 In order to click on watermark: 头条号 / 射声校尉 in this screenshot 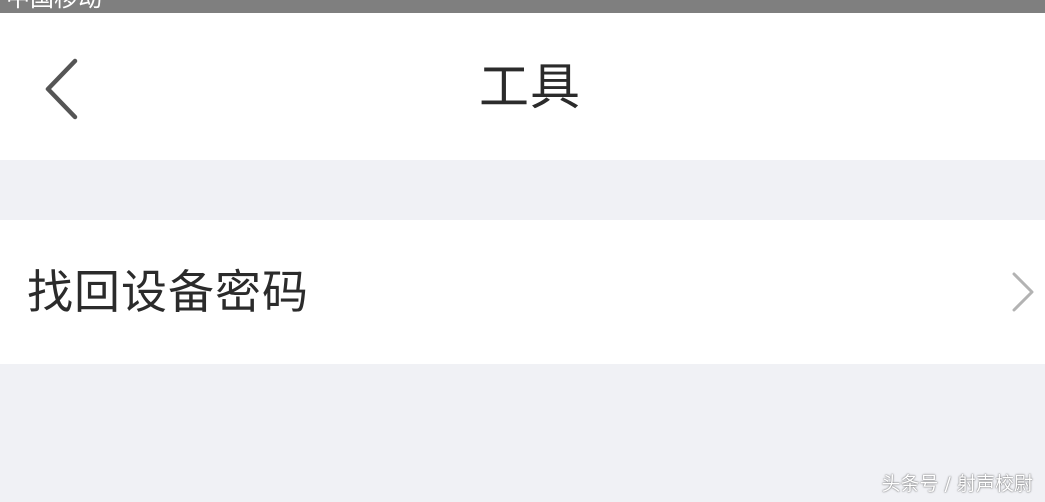, I will do `click(957, 484)`.